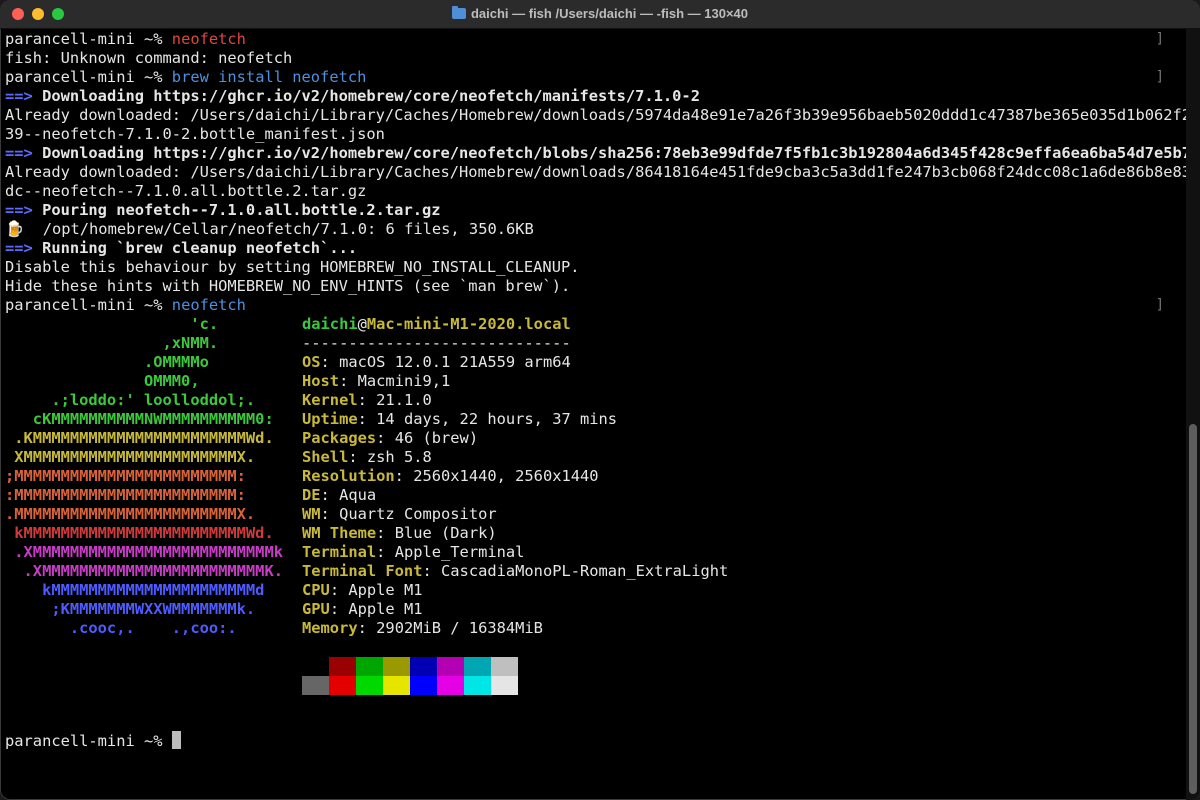 The height and width of the screenshot is (800, 1200). I want to click on neofetch-key: Terminal Font, so click(362, 571).